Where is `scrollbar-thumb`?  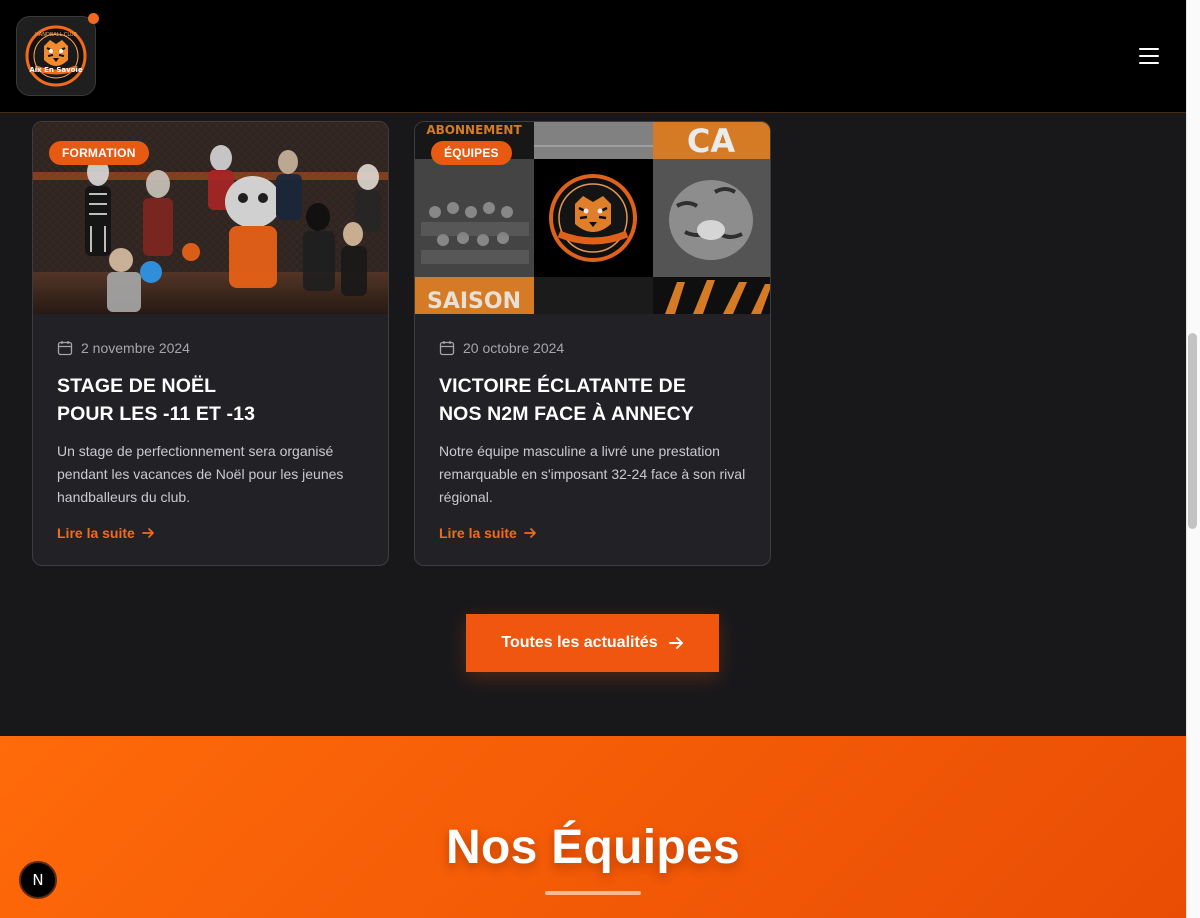
scrollbar-thumb is located at coordinates (1192, 431).